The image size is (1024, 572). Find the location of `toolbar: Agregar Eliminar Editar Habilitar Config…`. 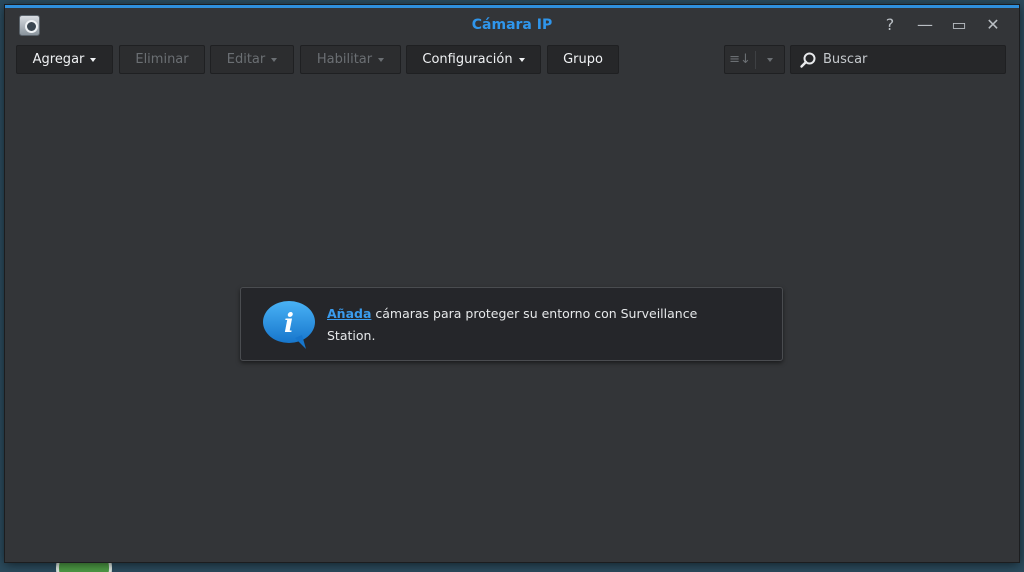

toolbar: Agregar Eliminar Editar Habilitar Config… is located at coordinates (512, 59).